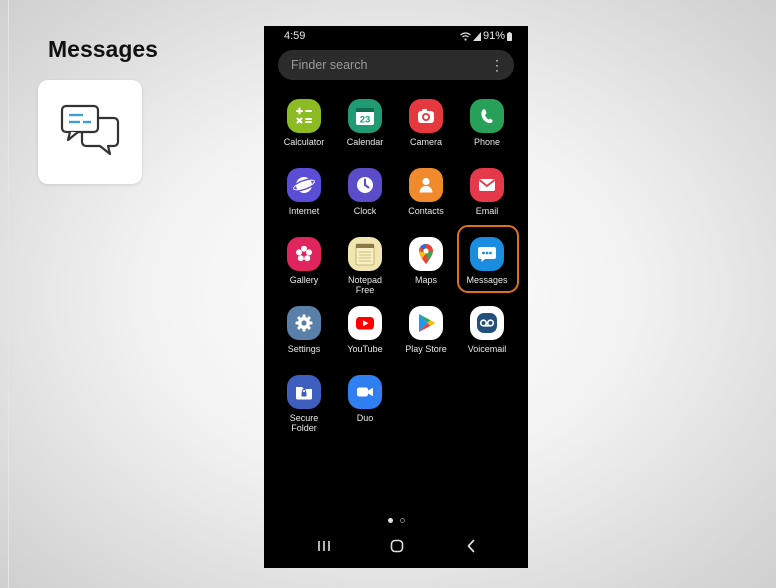 The width and height of the screenshot is (776, 588). I want to click on page-dot-active, so click(390, 520).